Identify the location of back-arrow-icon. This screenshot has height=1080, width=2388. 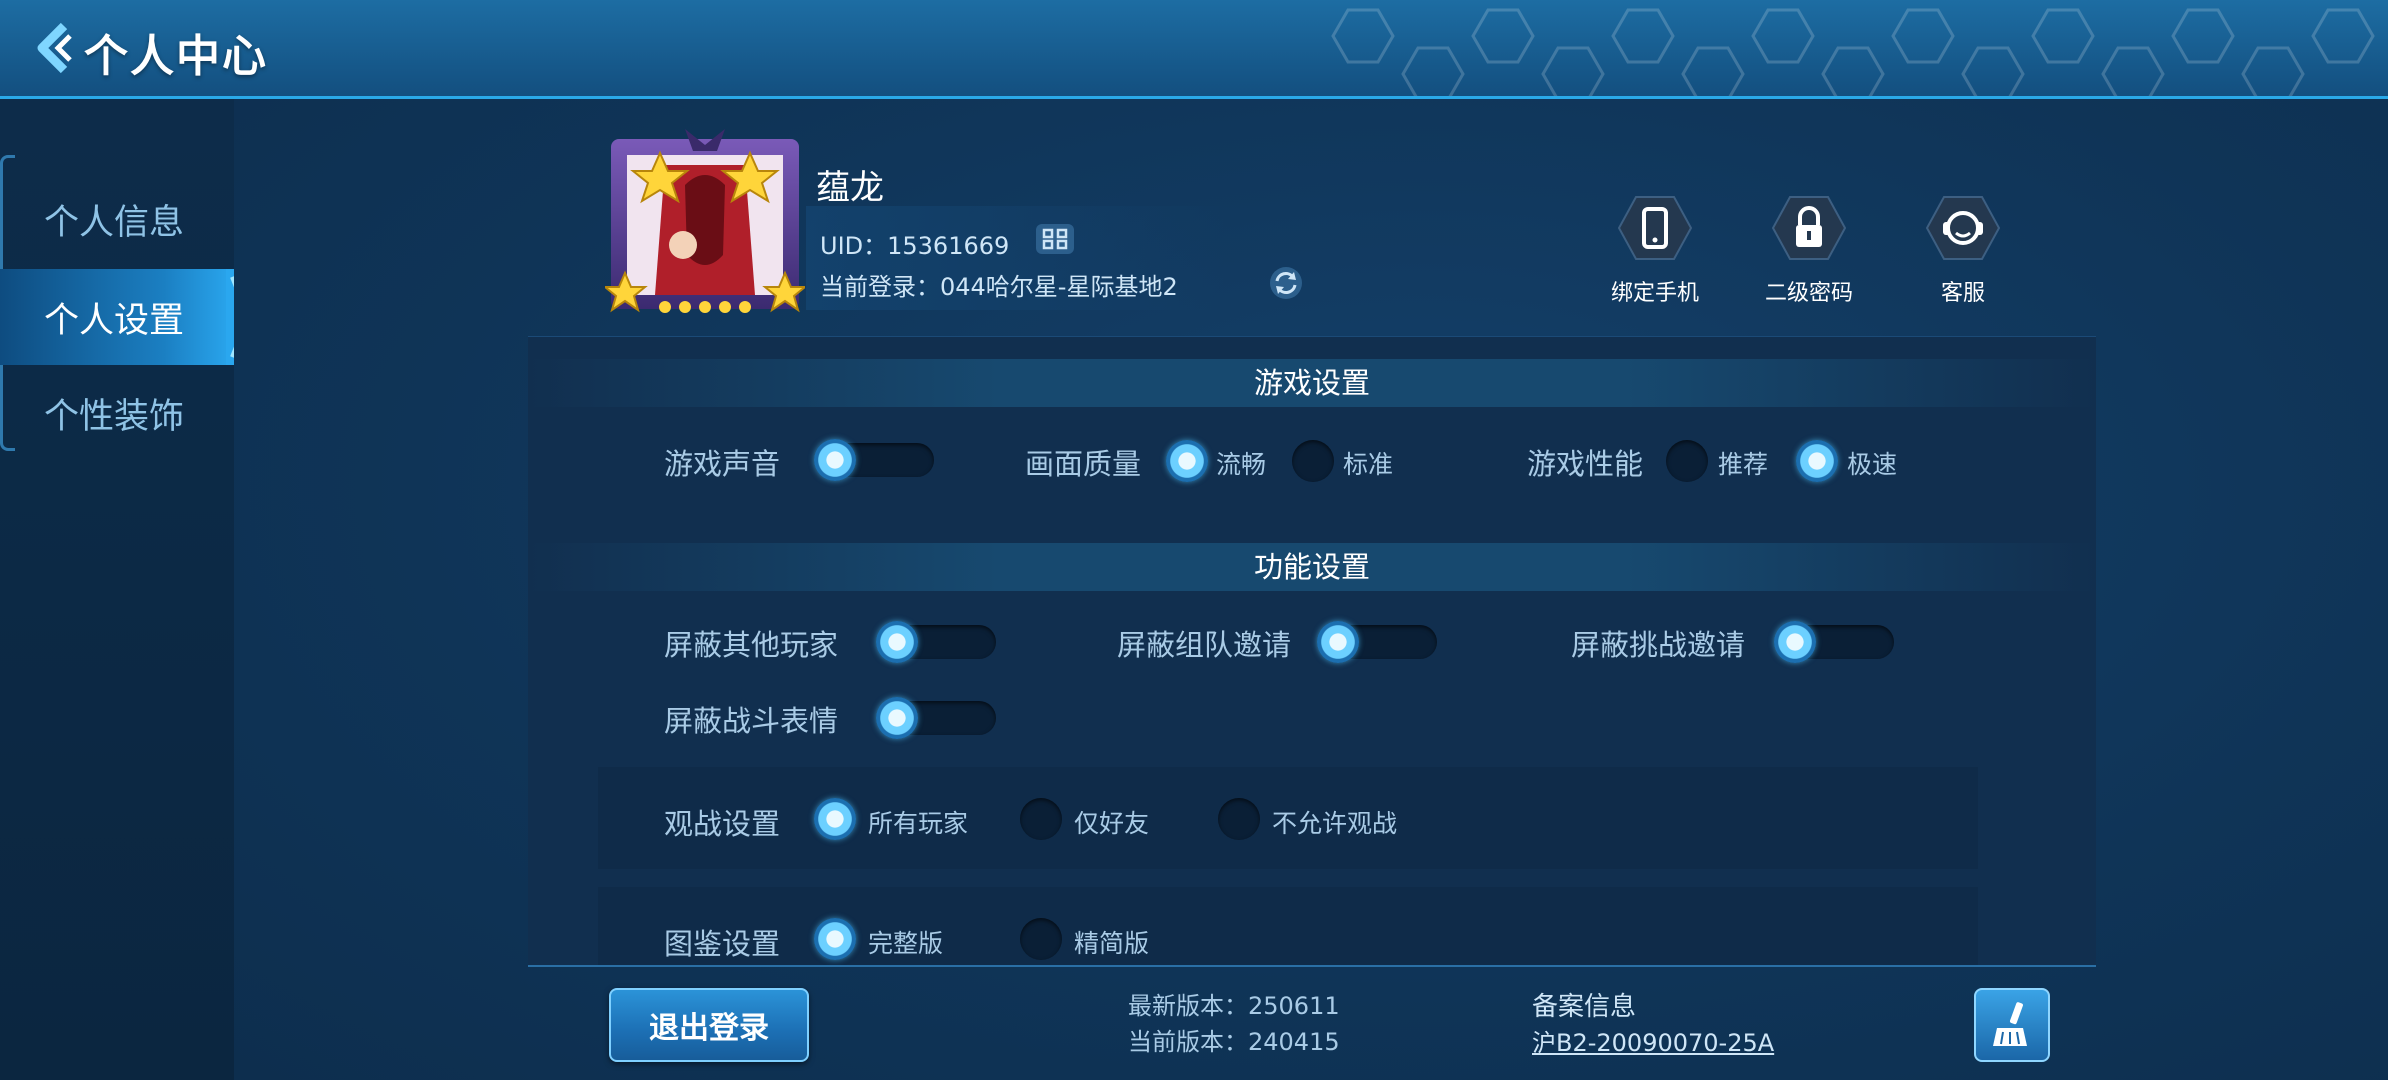
(54, 48).